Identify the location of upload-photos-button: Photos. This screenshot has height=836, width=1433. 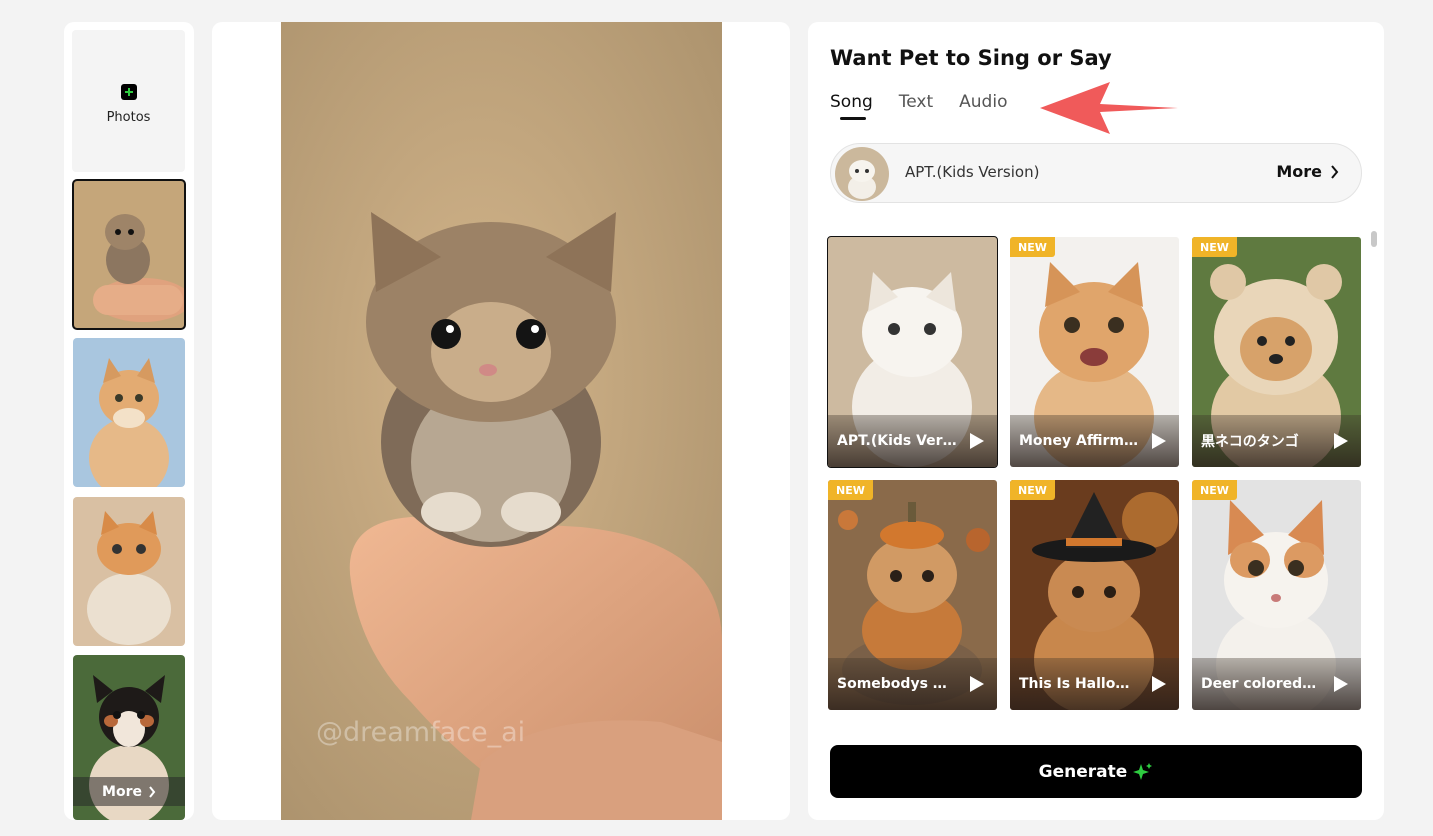
(128, 101).